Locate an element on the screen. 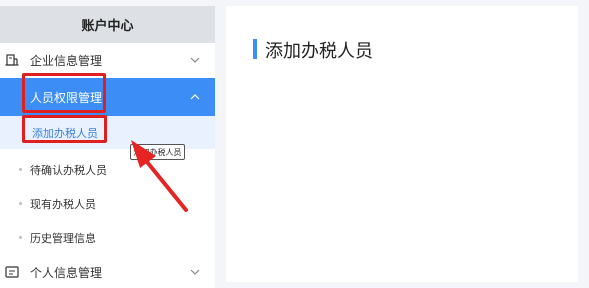 This screenshot has height=288, width=589. sidebar-item-label: 个人信息管理 is located at coordinates (66, 272).